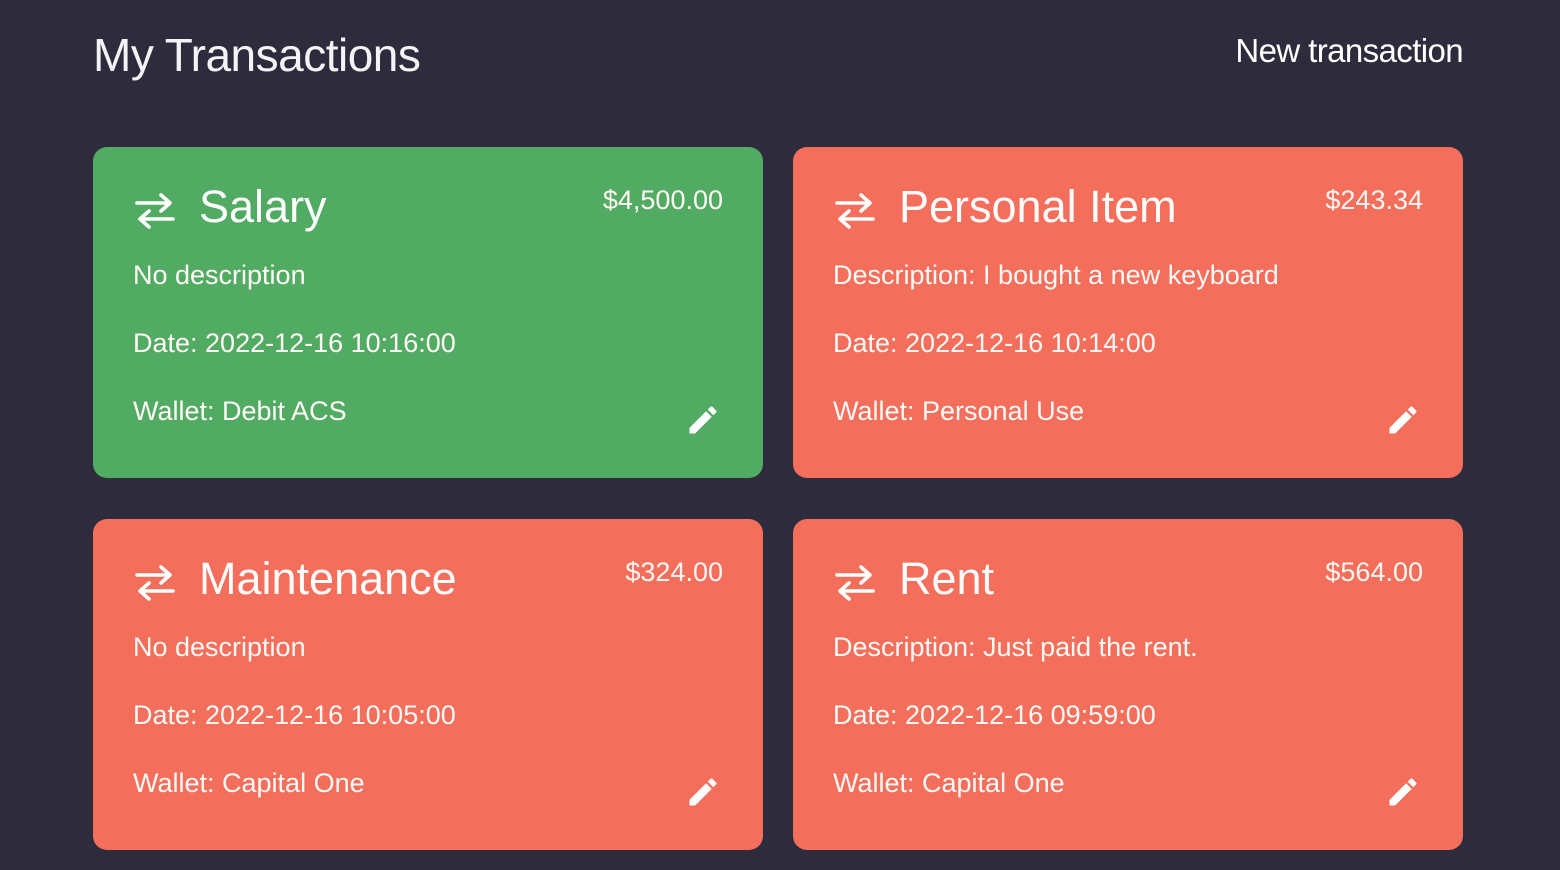  Describe the element at coordinates (1374, 572) in the screenshot. I see `transaction-amount: $564.00` at that location.